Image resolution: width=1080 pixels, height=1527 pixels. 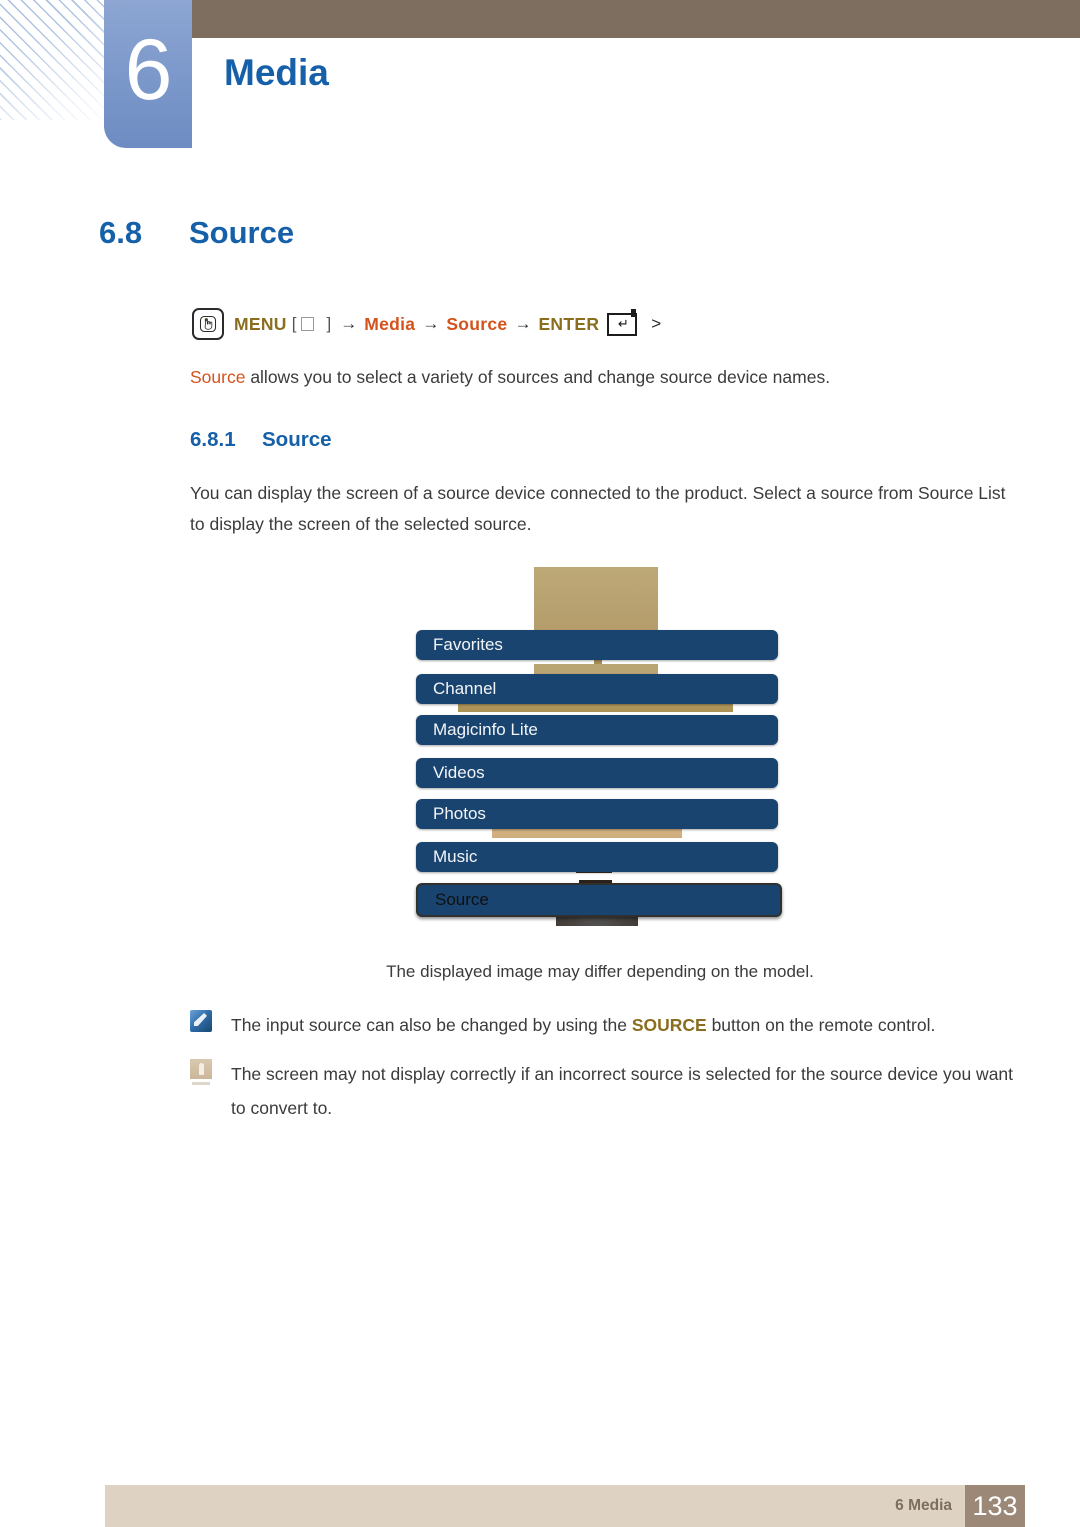 I want to click on path-trailing-gt: >, so click(x=656, y=323).